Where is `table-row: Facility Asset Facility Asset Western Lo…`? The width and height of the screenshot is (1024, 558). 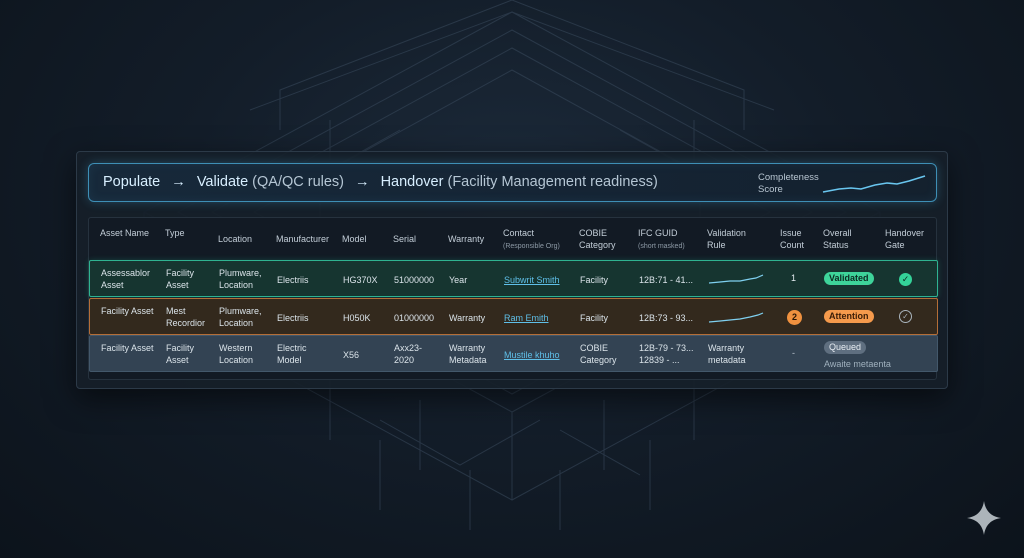 table-row: Facility Asset Facility Asset Western Lo… is located at coordinates (513, 353).